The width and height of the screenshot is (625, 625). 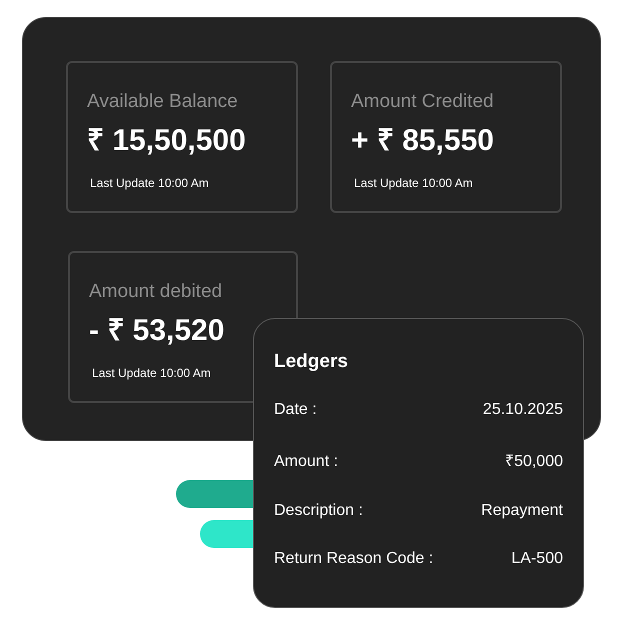 What do you see at coordinates (156, 331) in the screenshot?
I see `card-amount: - ₹ 53,520` at bounding box center [156, 331].